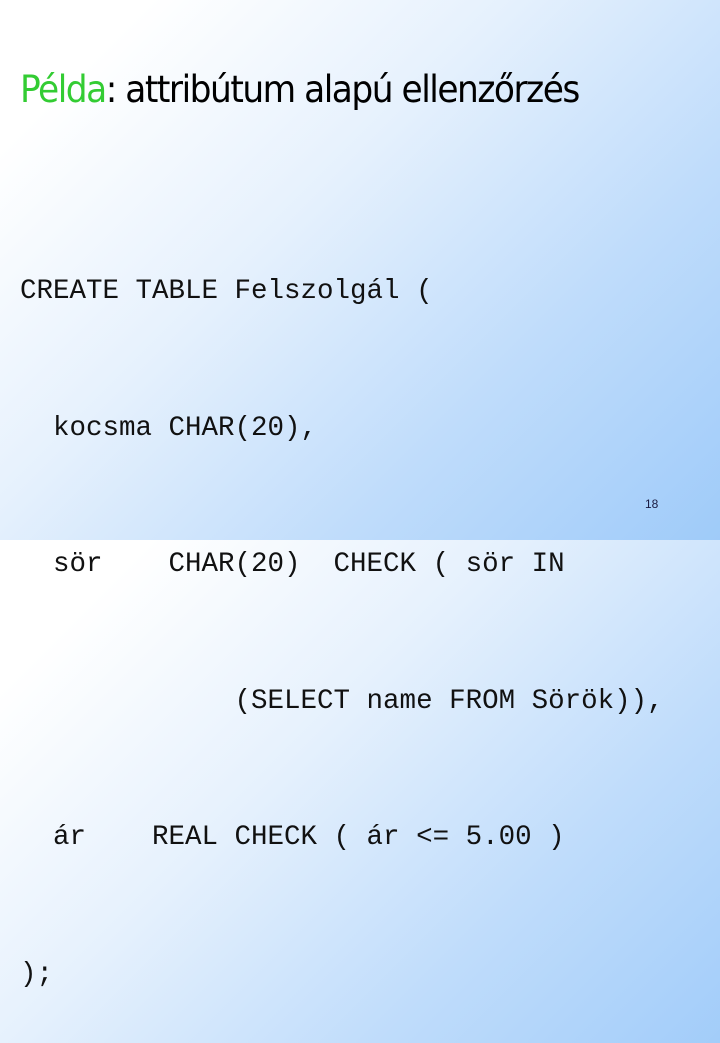  What do you see at coordinates (37, 974) in the screenshot?
I see `code-line: );` at bounding box center [37, 974].